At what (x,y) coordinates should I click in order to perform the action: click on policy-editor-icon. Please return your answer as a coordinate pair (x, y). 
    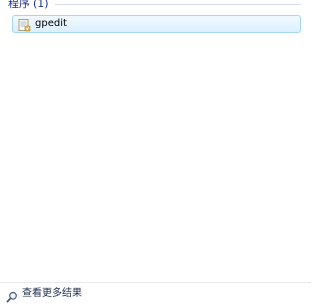
    Looking at the image, I should click on (24, 24).